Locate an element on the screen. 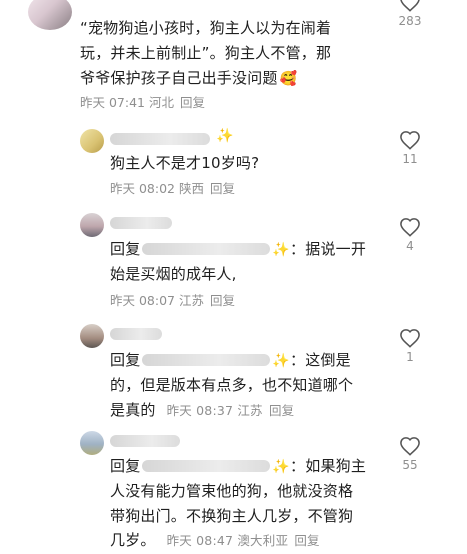  reply-line: 回复 ✨：如果狗主 is located at coordinates (238, 467).